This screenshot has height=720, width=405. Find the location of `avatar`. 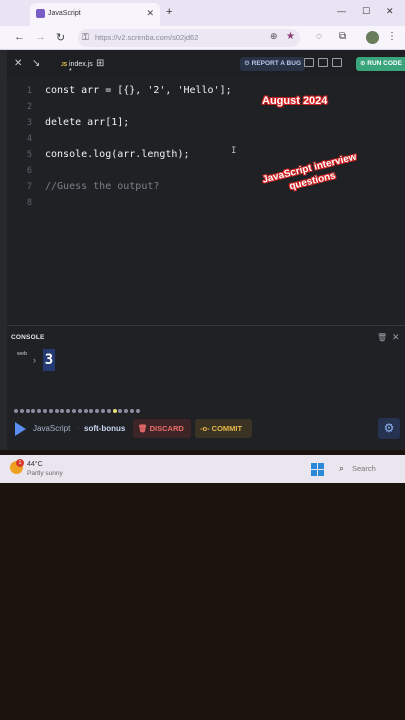

avatar is located at coordinates (372, 37).